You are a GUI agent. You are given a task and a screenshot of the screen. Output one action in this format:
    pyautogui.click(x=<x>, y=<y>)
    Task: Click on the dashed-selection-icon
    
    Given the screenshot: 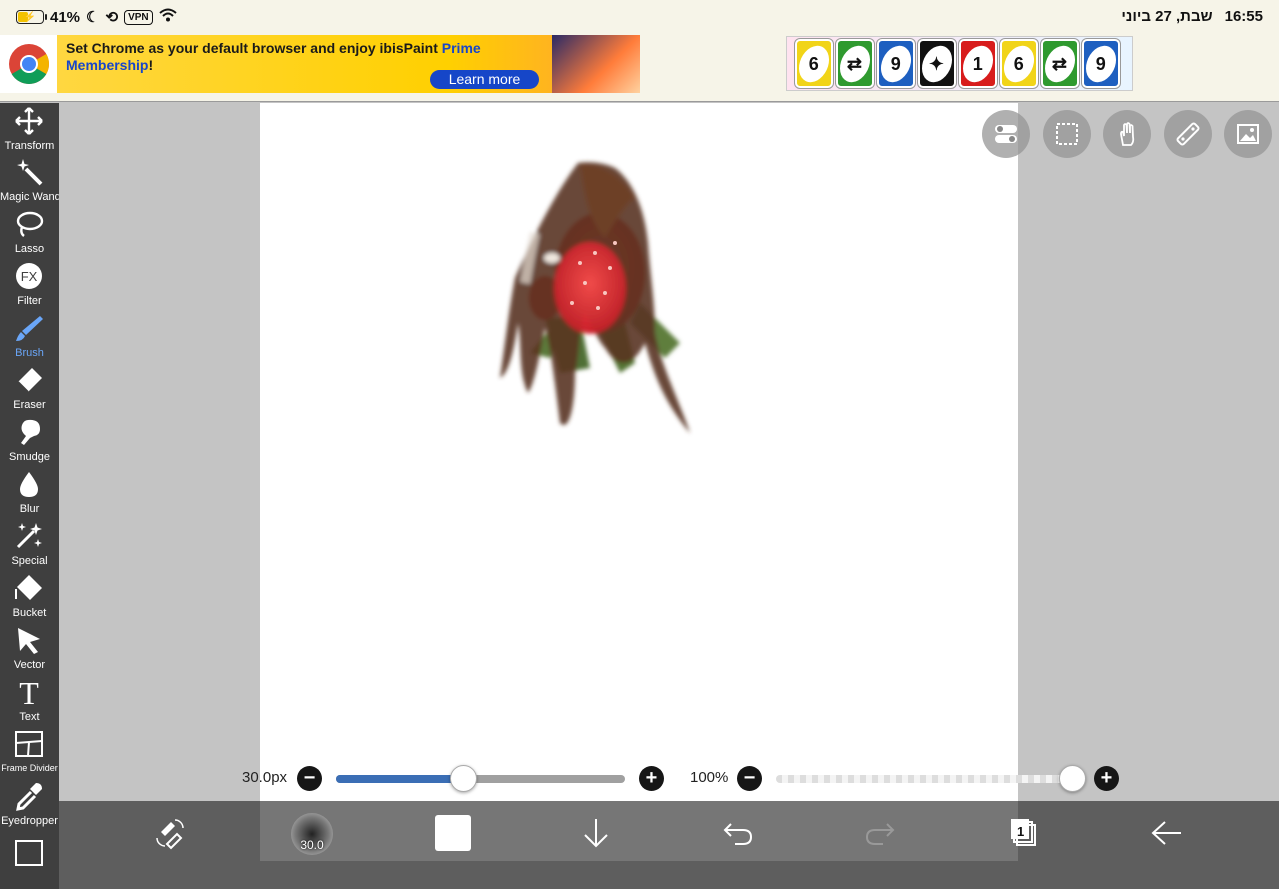 What is the action you would take?
    pyautogui.click(x=1067, y=134)
    